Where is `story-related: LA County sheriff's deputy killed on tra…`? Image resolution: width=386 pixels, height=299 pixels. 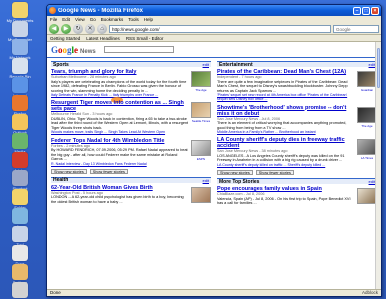
story-related: LA County sheriff's deputy killed on tra… is located at coordinates (286, 165).